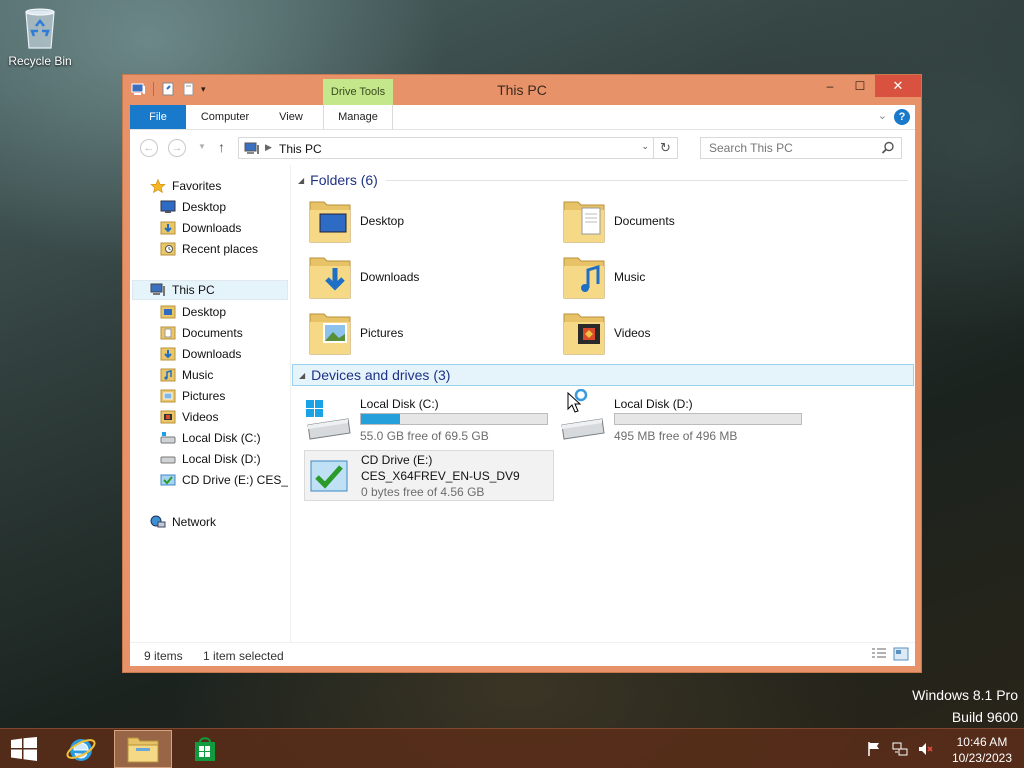  I want to click on folder-tile-desktop: Desktop, so click(428, 221).